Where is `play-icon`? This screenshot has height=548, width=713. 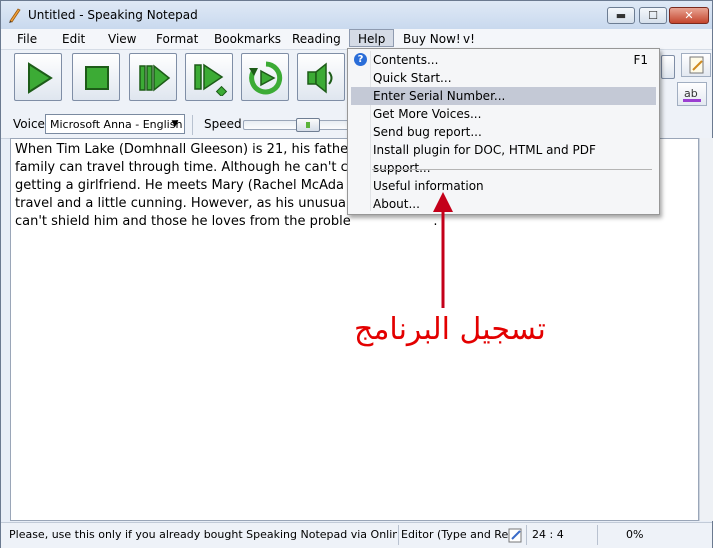
play-icon is located at coordinates (40, 78).